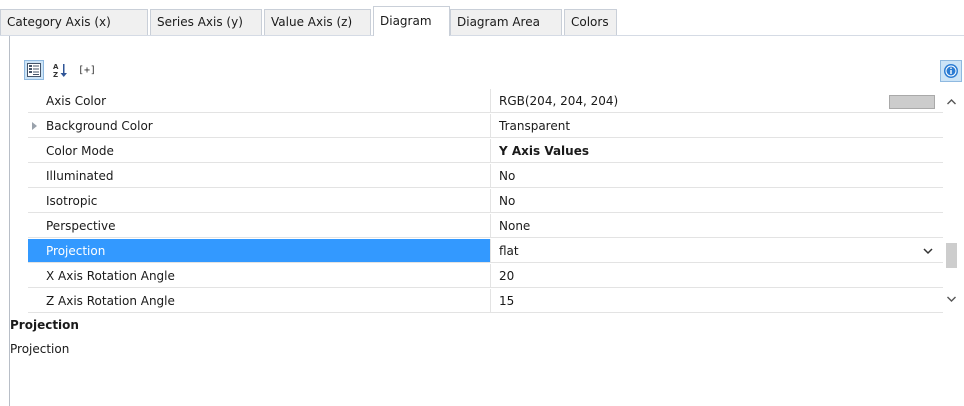 Image resolution: width=964 pixels, height=406 pixels. I want to click on property-value: None, so click(717, 226).